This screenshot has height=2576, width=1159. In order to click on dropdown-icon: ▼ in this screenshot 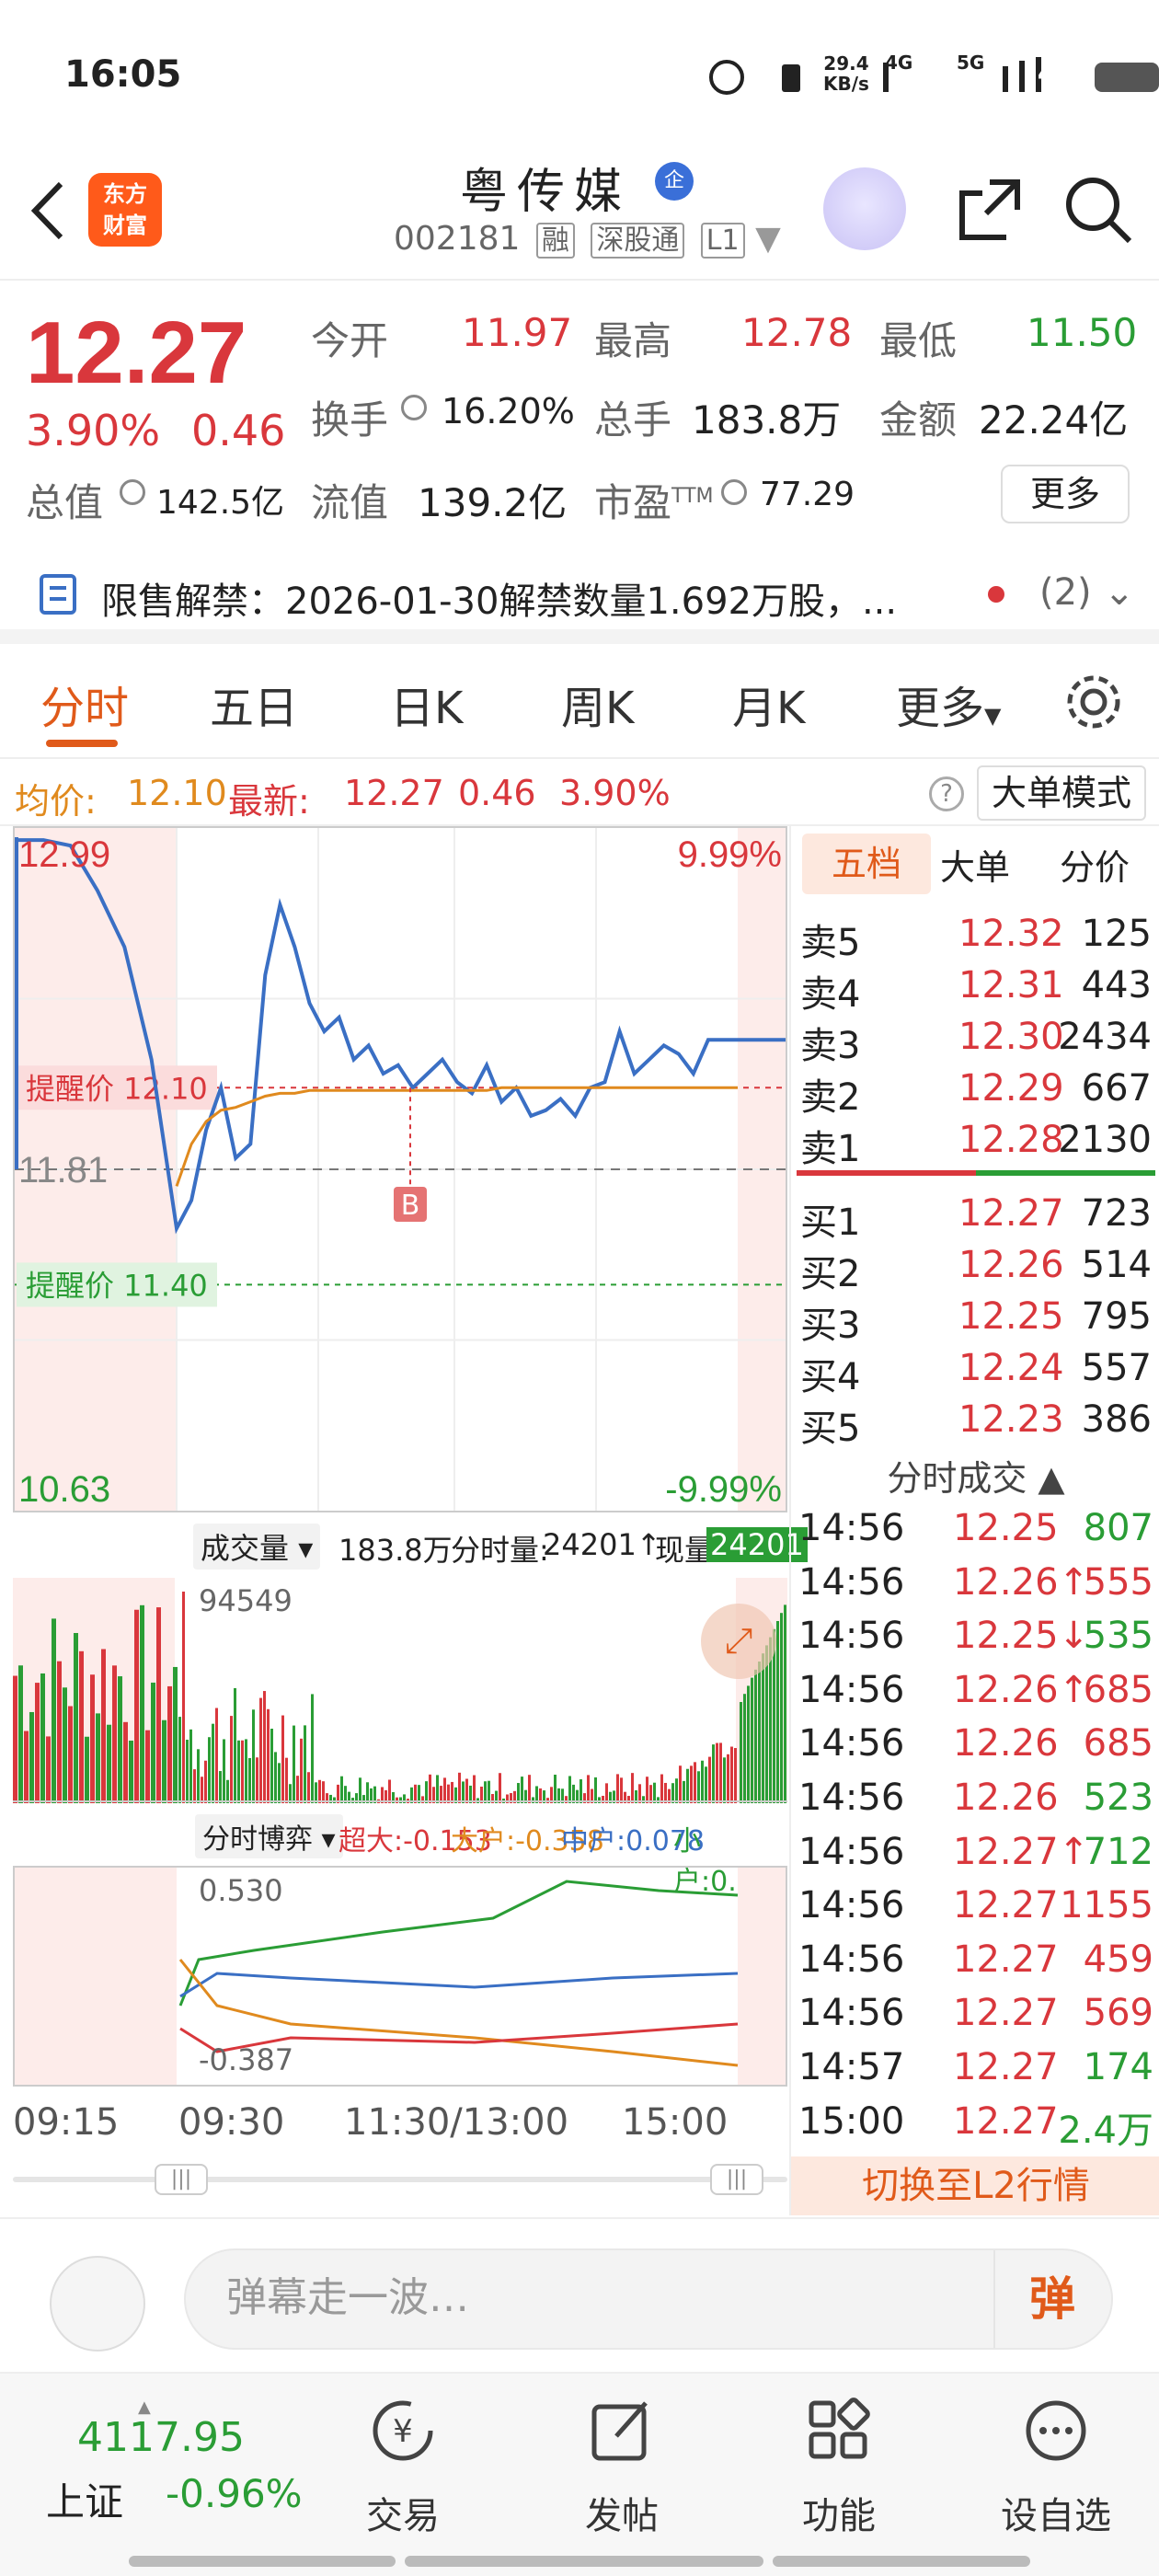, I will do `click(768, 239)`.